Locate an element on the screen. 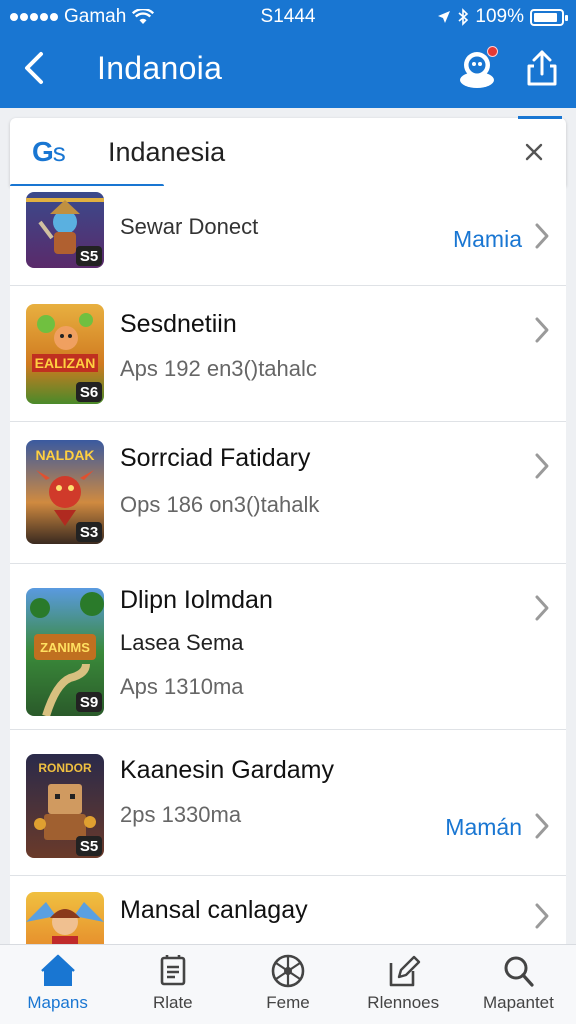 This screenshot has width=576, height=1024. logo-letter-s: s is located at coordinates (59, 152).